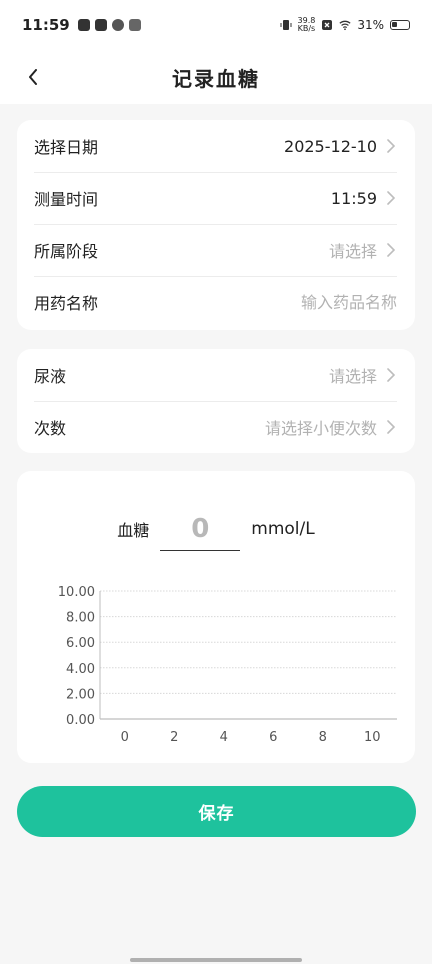 Image resolution: width=432 pixels, height=964 pixels. Describe the element at coordinates (76, 592) in the screenshot. I see `chart-y-tick-label: 10.00` at that location.